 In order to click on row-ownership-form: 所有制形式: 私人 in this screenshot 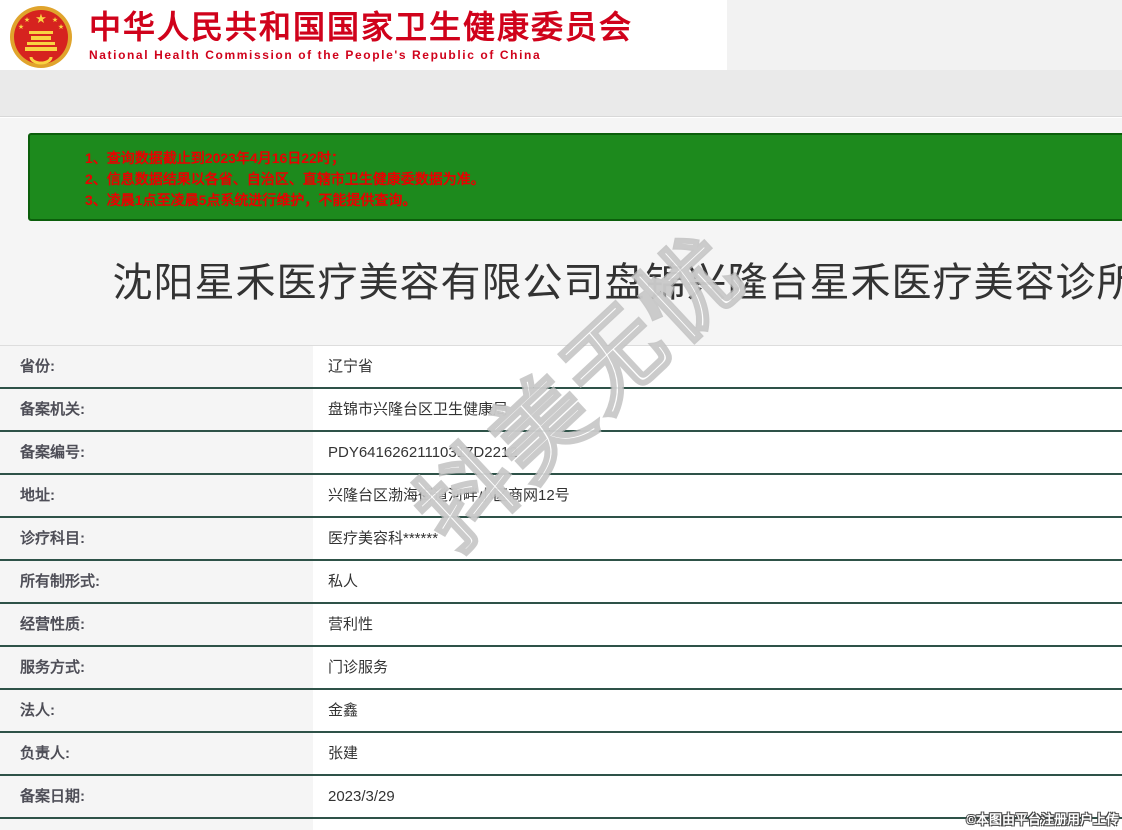, I will do `click(561, 582)`.